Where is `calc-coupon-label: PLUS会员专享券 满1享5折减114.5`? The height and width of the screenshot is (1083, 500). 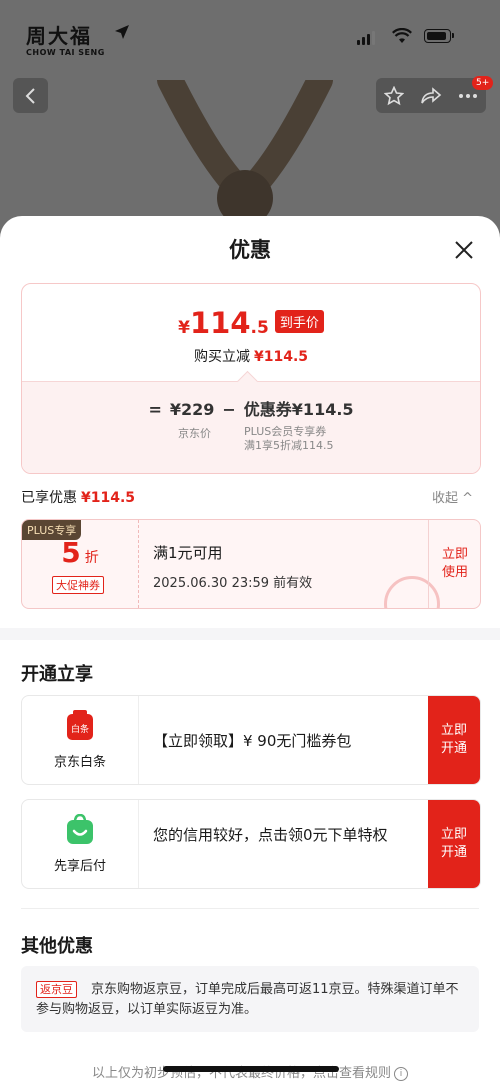 calc-coupon-label: PLUS会员专享券 满1享5折减114.5 is located at coordinates (289, 439).